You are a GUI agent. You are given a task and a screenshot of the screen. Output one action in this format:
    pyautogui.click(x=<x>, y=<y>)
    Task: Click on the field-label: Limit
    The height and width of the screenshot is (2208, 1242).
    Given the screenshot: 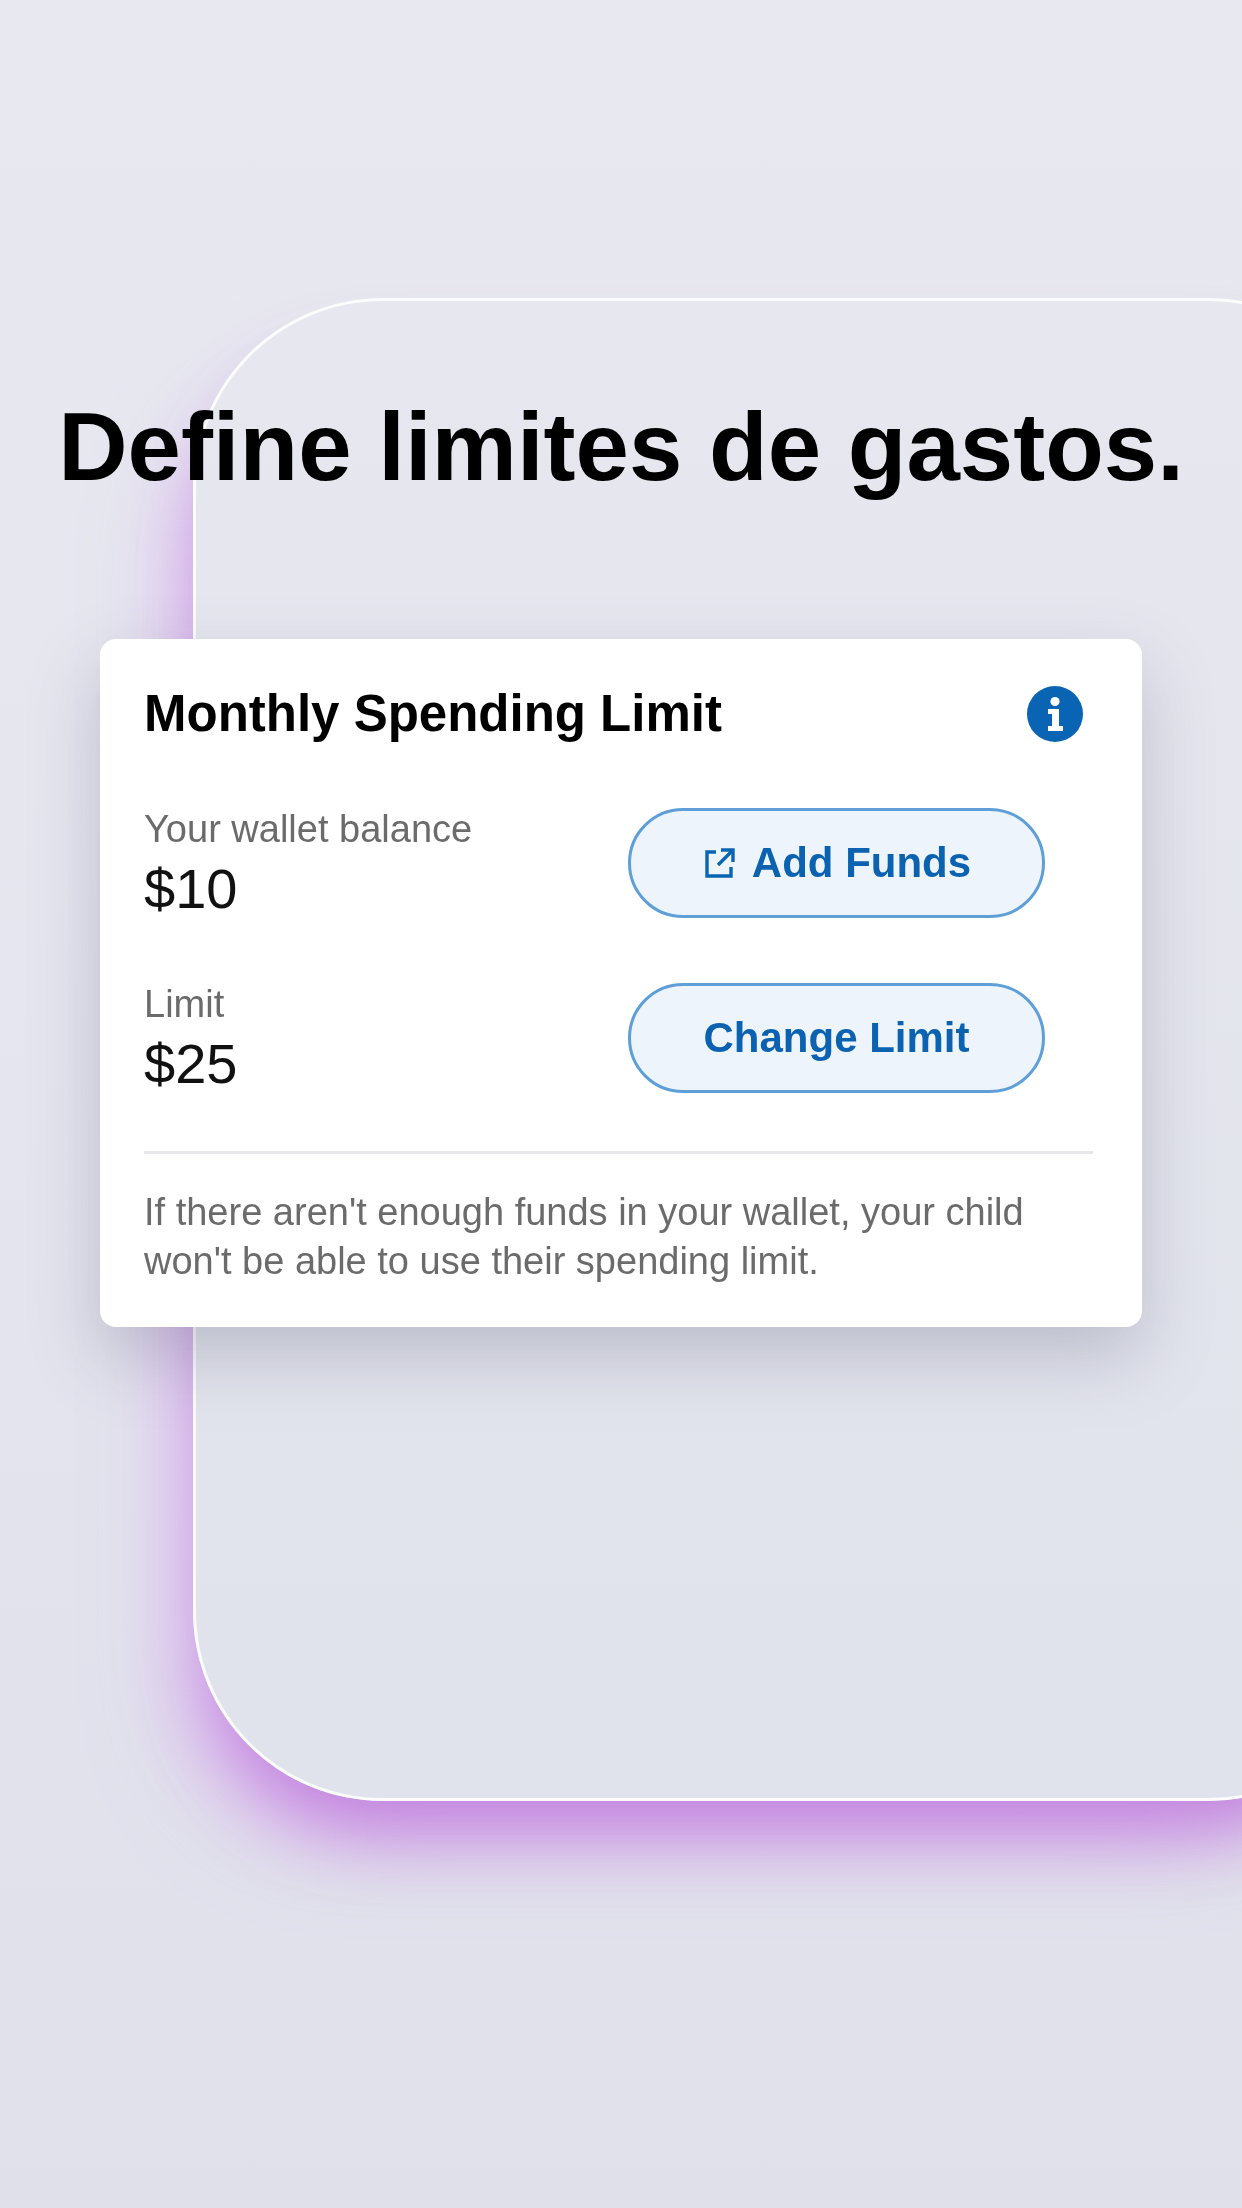 What is the action you would take?
    pyautogui.click(x=185, y=1004)
    